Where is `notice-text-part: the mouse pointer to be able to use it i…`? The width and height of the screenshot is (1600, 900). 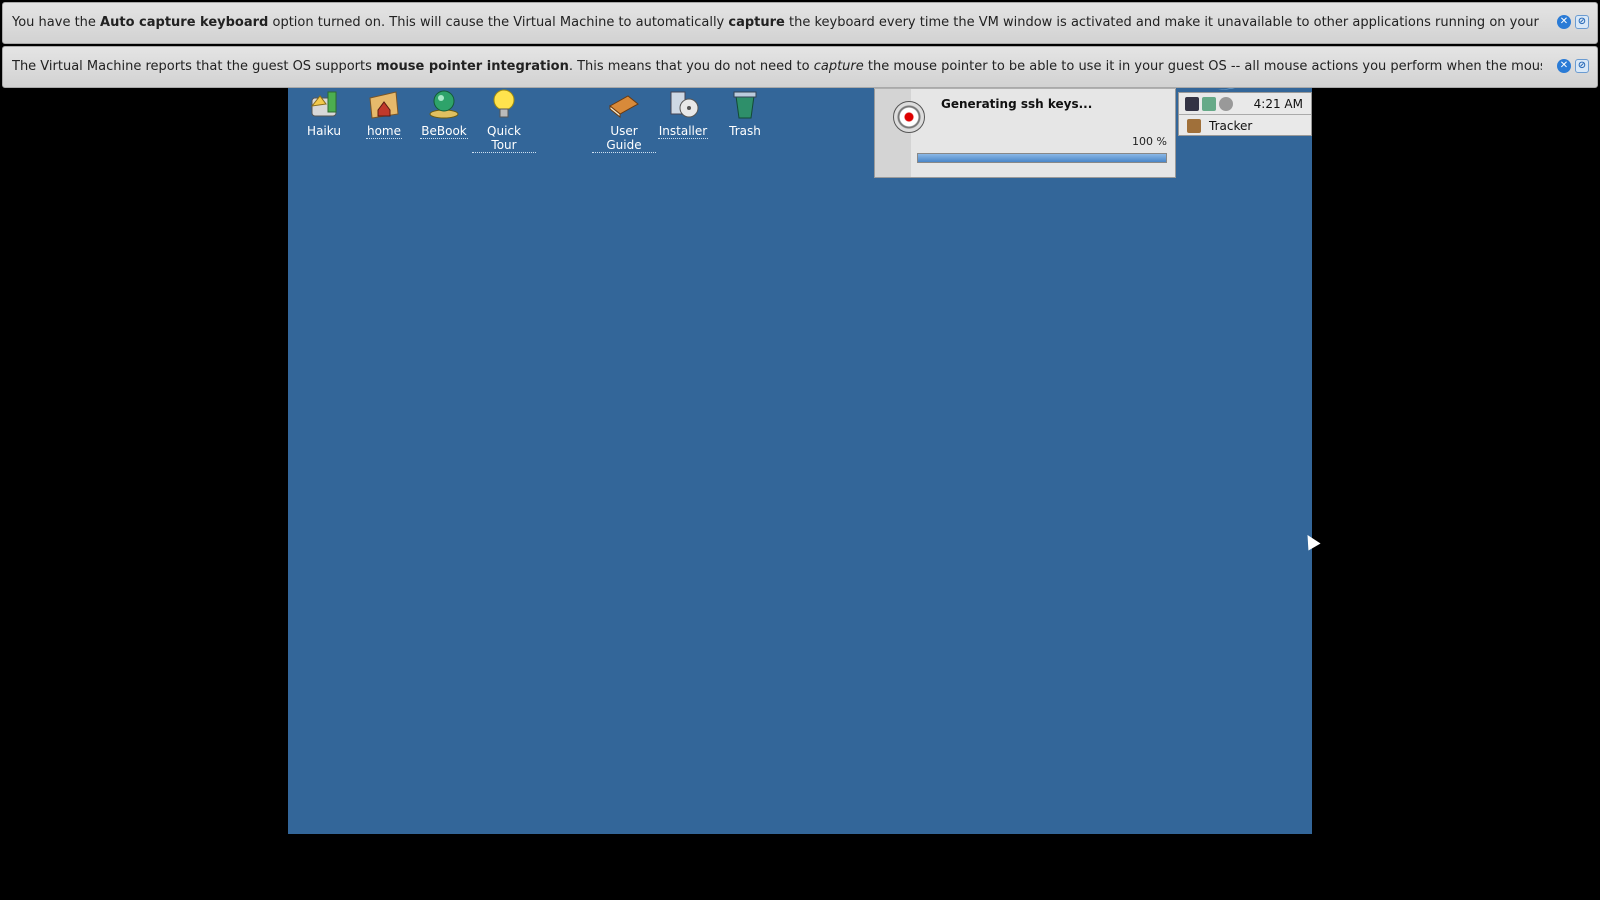
notice-text-part: the mouse pointer to be able to use it i… is located at coordinates (1204, 66).